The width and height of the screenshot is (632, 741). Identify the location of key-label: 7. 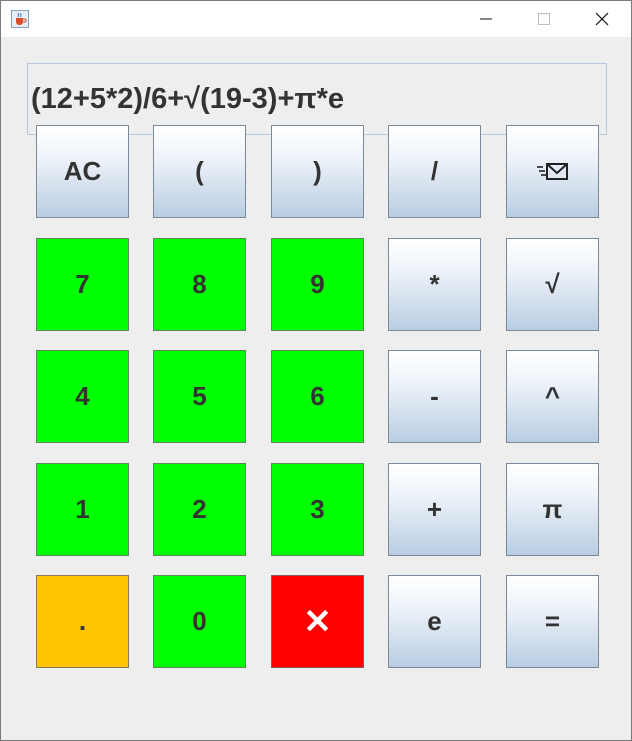
(82, 284).